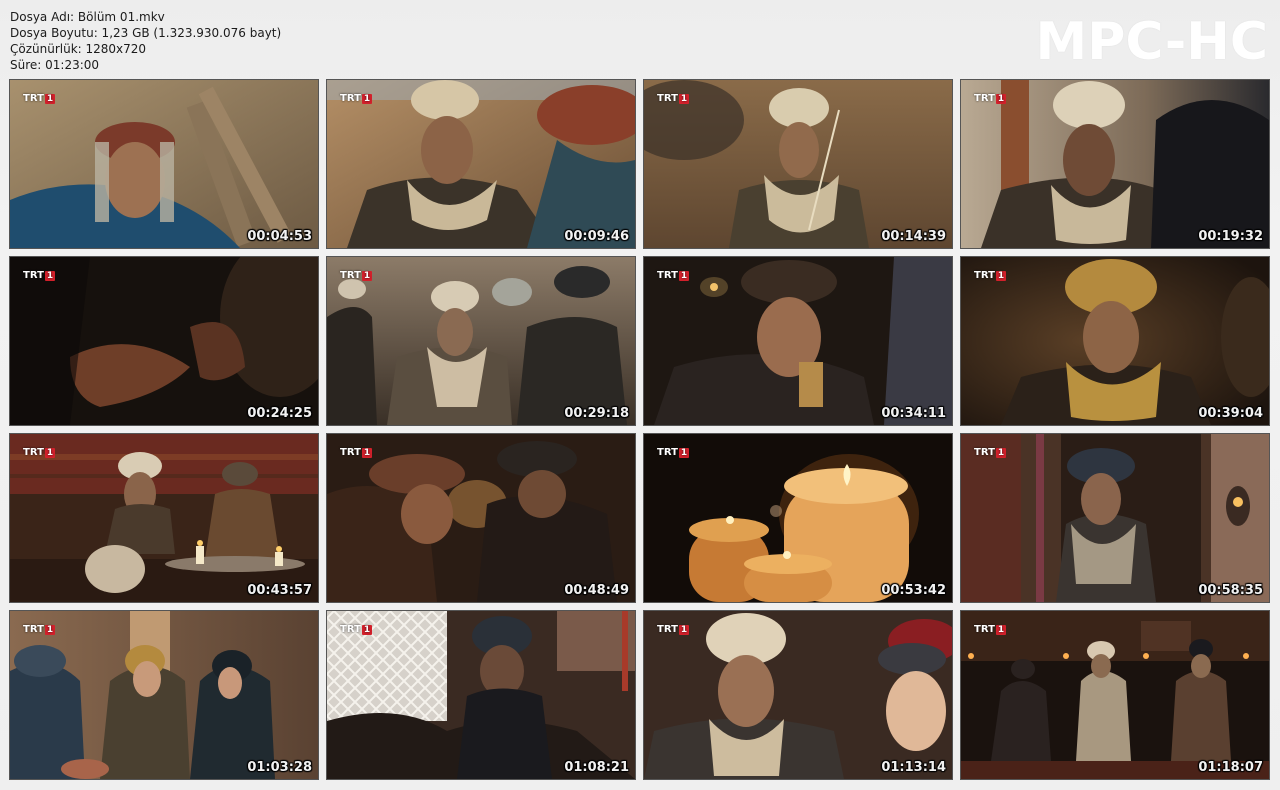  I want to click on thumbnail: TRT 1 01:03:28, so click(164, 695).